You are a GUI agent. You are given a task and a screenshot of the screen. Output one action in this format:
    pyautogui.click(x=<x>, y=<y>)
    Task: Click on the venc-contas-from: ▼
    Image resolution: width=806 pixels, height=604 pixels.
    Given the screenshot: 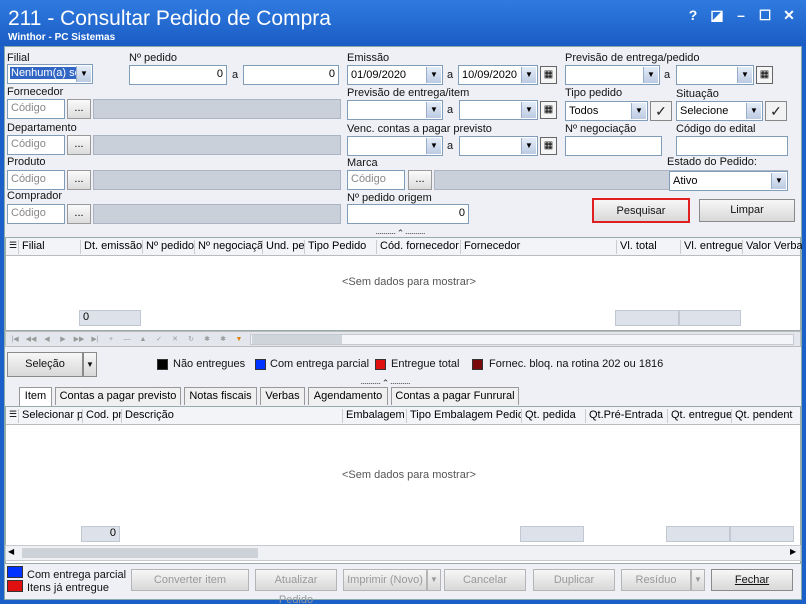 What is the action you would take?
    pyautogui.click(x=395, y=146)
    